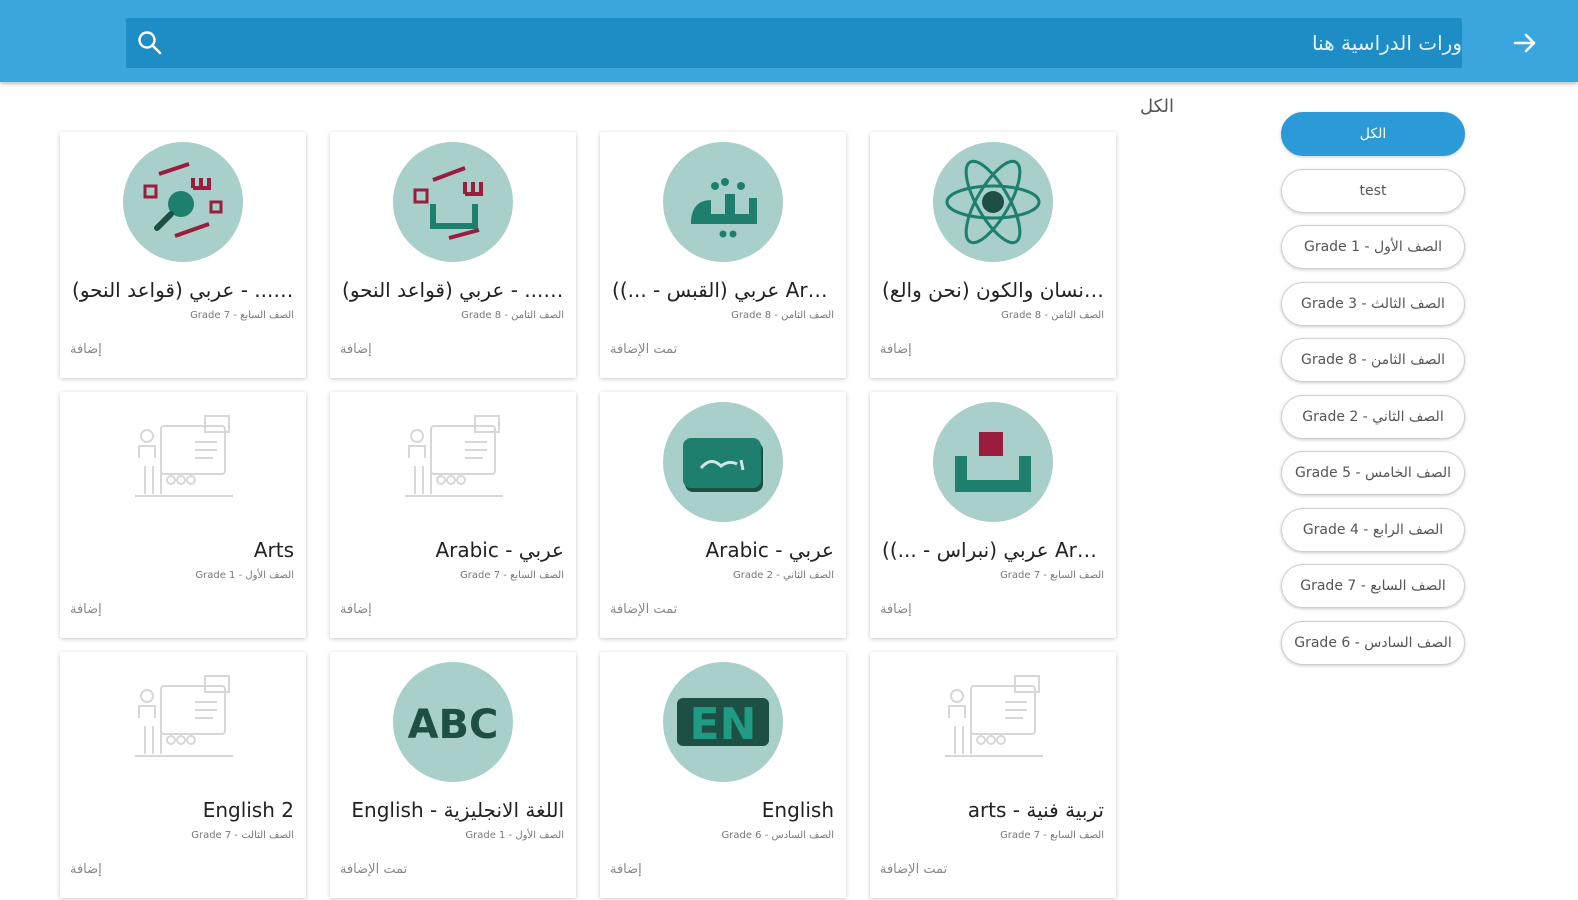  What do you see at coordinates (273, 550) in the screenshot?
I see `course-title: Arts` at bounding box center [273, 550].